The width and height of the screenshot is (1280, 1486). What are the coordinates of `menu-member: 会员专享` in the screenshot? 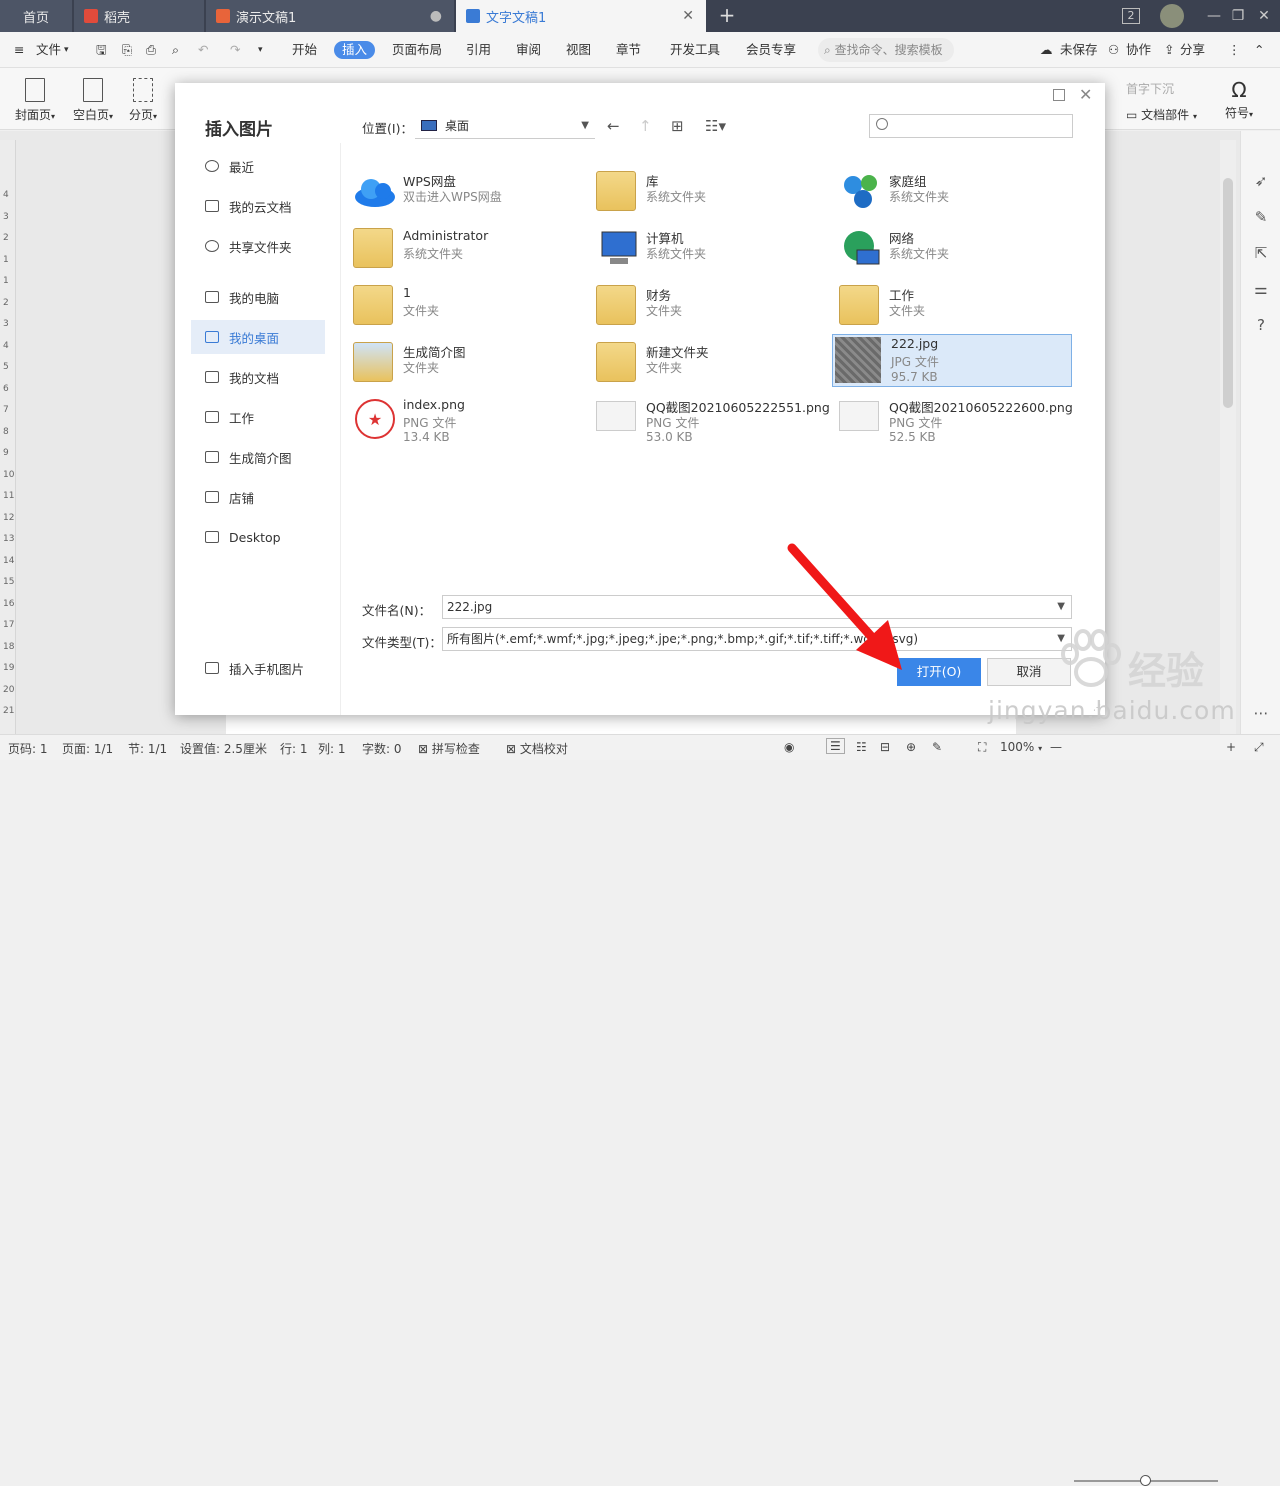 It's located at (771, 50).